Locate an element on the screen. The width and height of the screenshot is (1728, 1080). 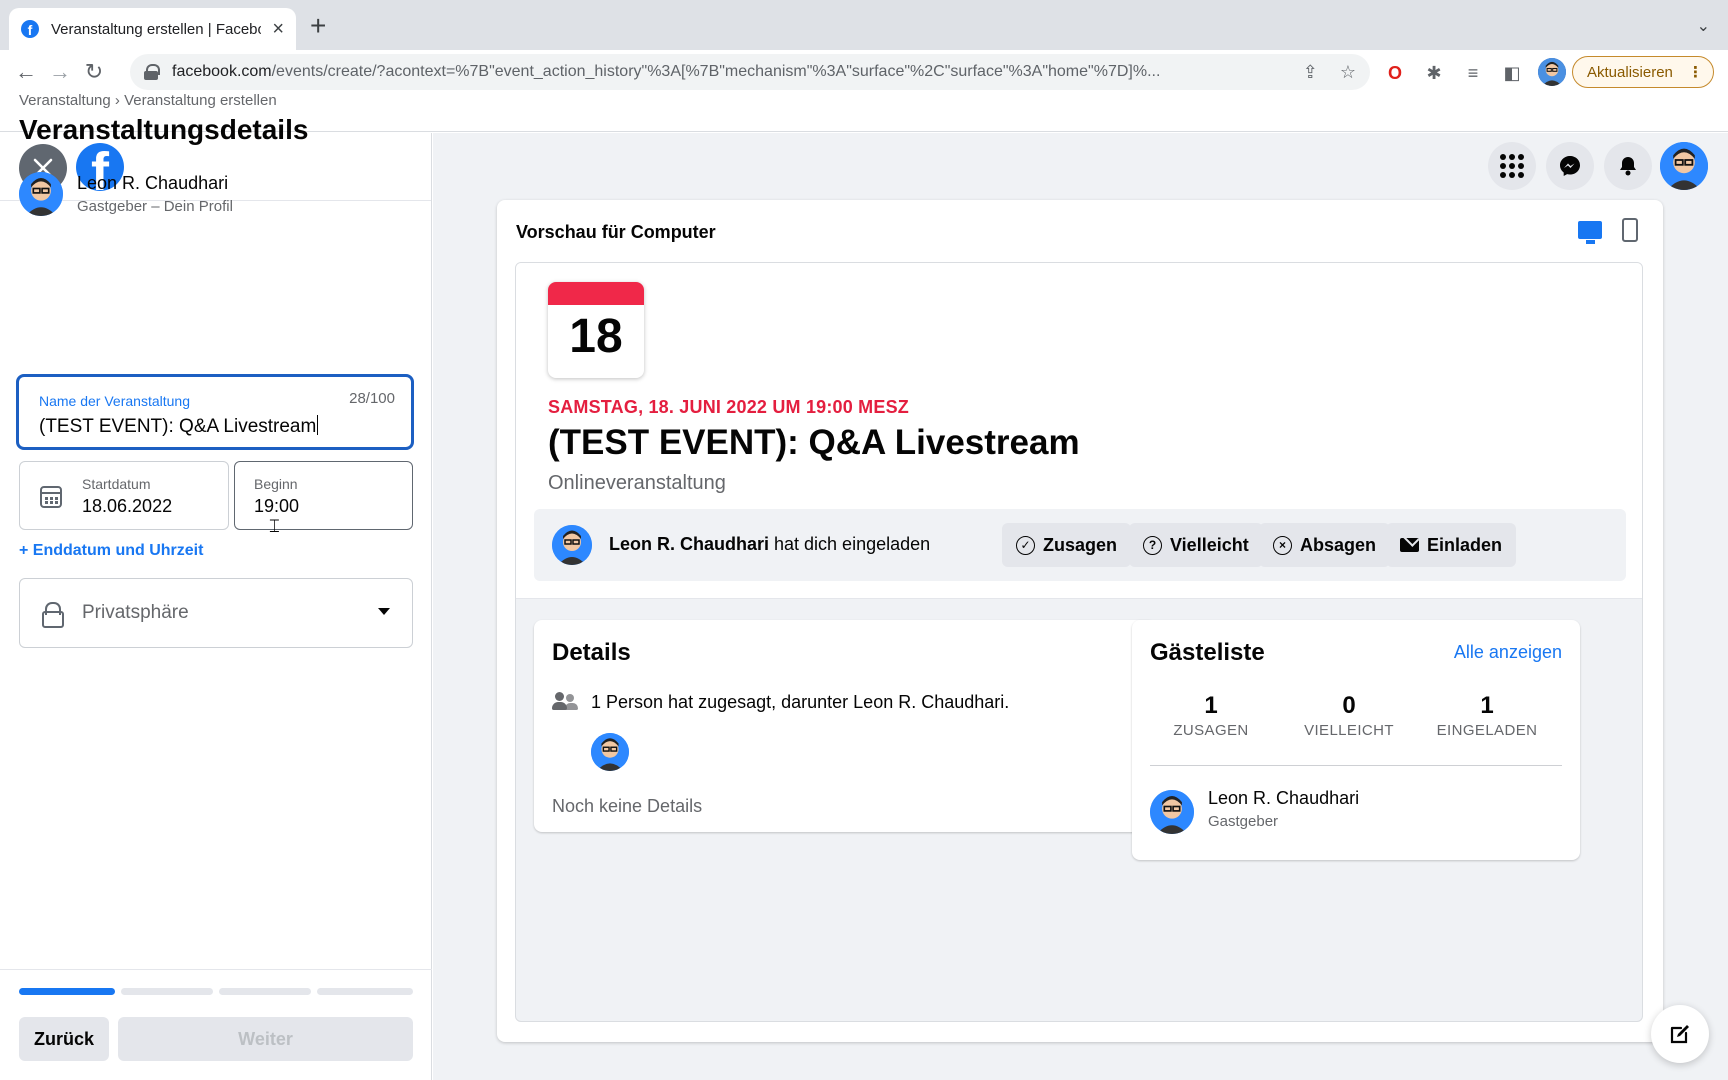
dropdown-caret-icon is located at coordinates (384, 611).